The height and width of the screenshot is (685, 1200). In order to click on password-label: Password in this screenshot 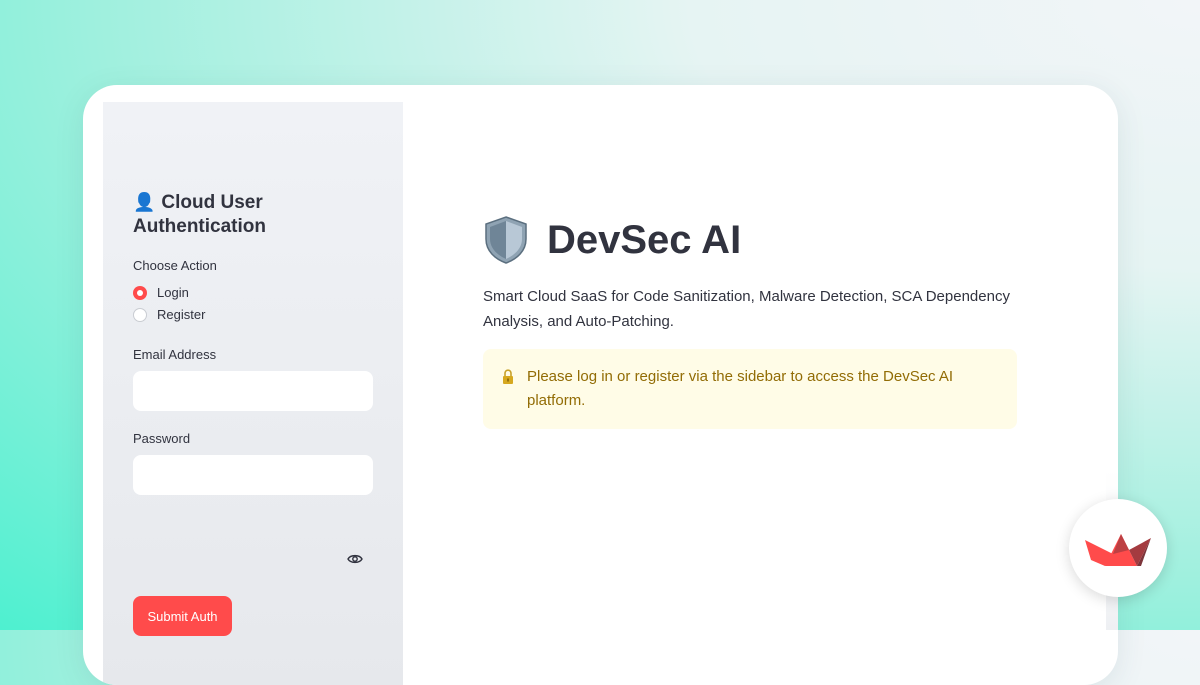, I will do `click(162, 438)`.